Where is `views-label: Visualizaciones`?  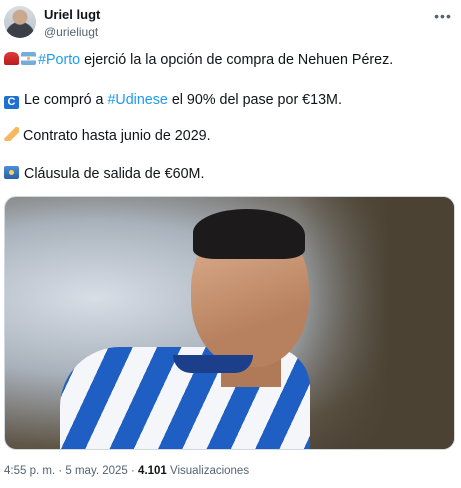 views-label: Visualizaciones is located at coordinates (208, 471).